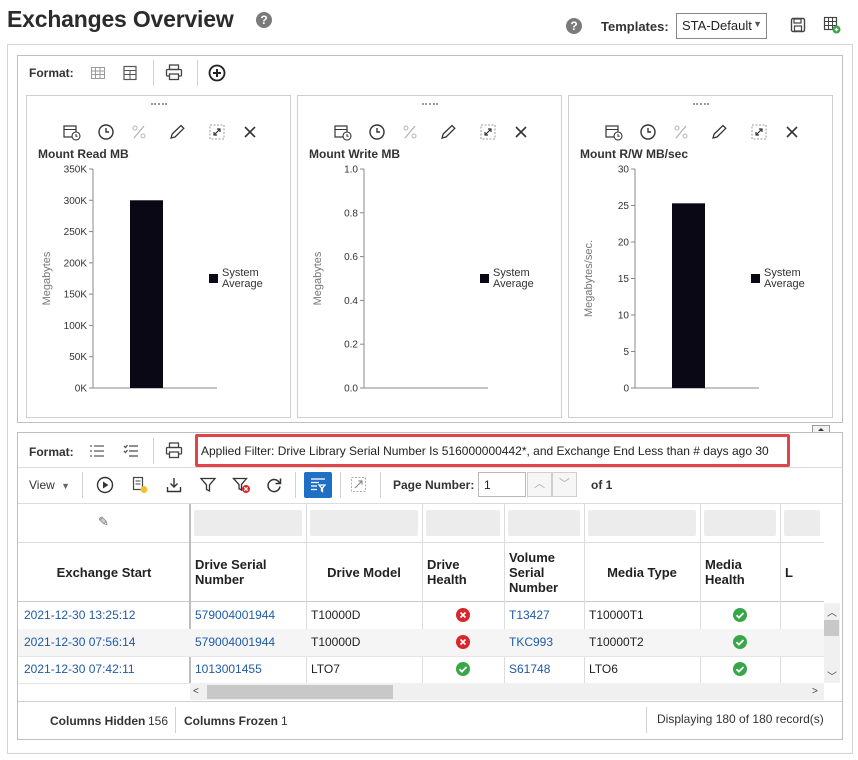  What do you see at coordinates (721, 26) in the screenshot?
I see `templates-select: STA-Default ▼` at bounding box center [721, 26].